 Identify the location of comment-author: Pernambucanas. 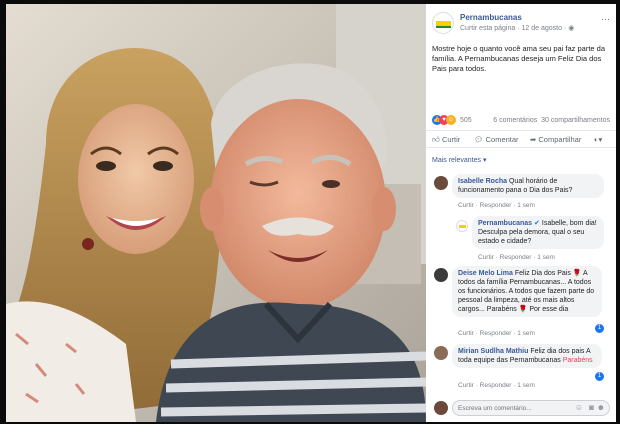
(505, 223).